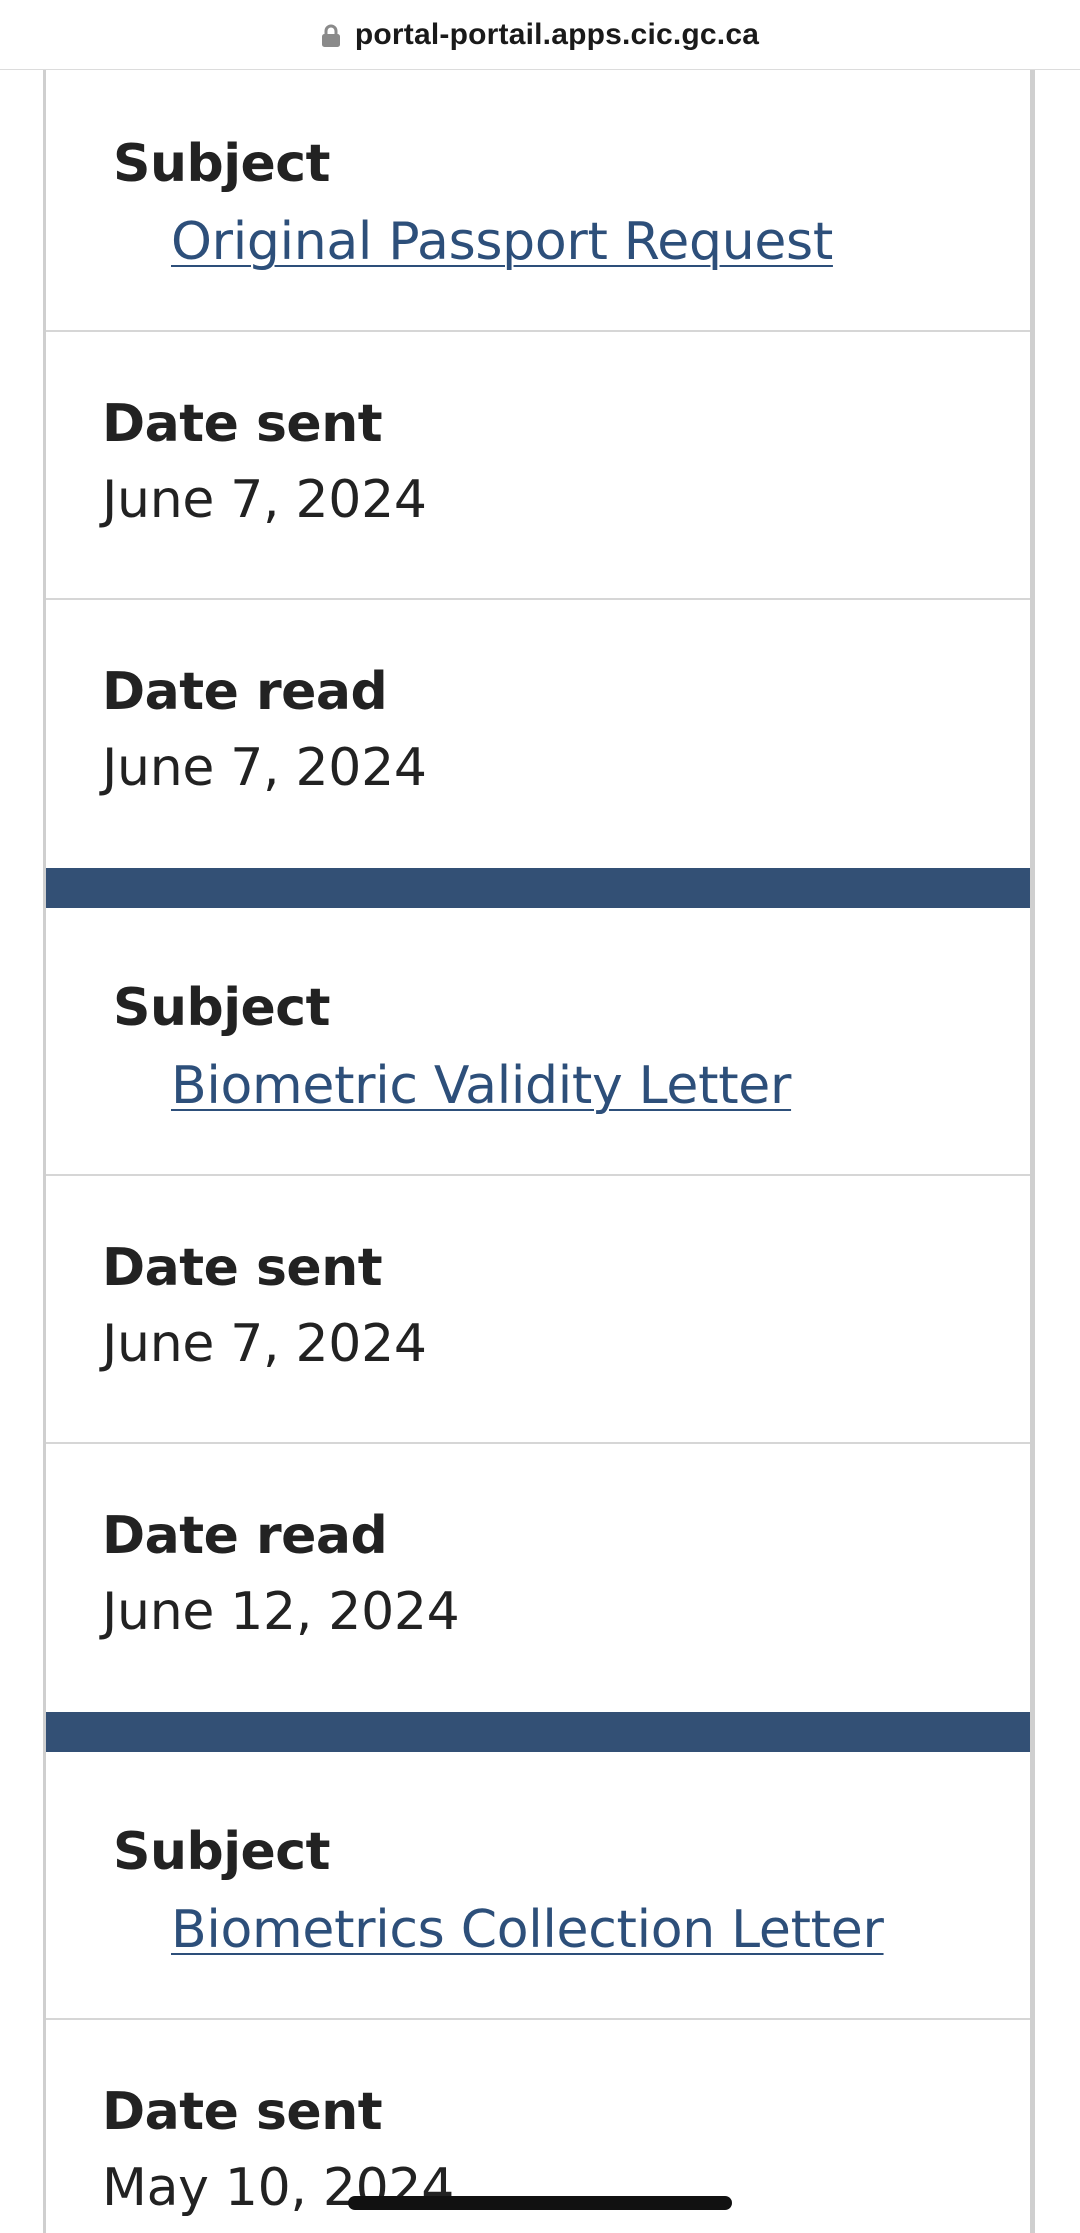  I want to click on message-subject-cell: Subject Biometric Validity Letter, so click(538, 1042).